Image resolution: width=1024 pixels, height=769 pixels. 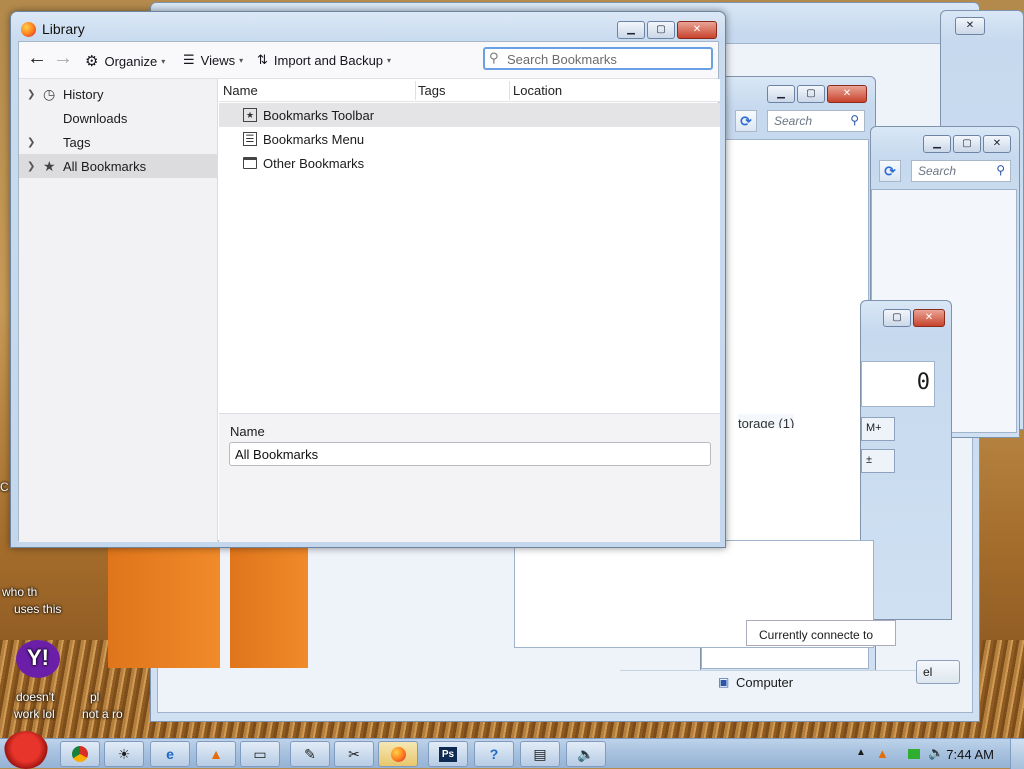 What do you see at coordinates (22, 592) in the screenshot?
I see `desktop-icon-label: who th` at bounding box center [22, 592].